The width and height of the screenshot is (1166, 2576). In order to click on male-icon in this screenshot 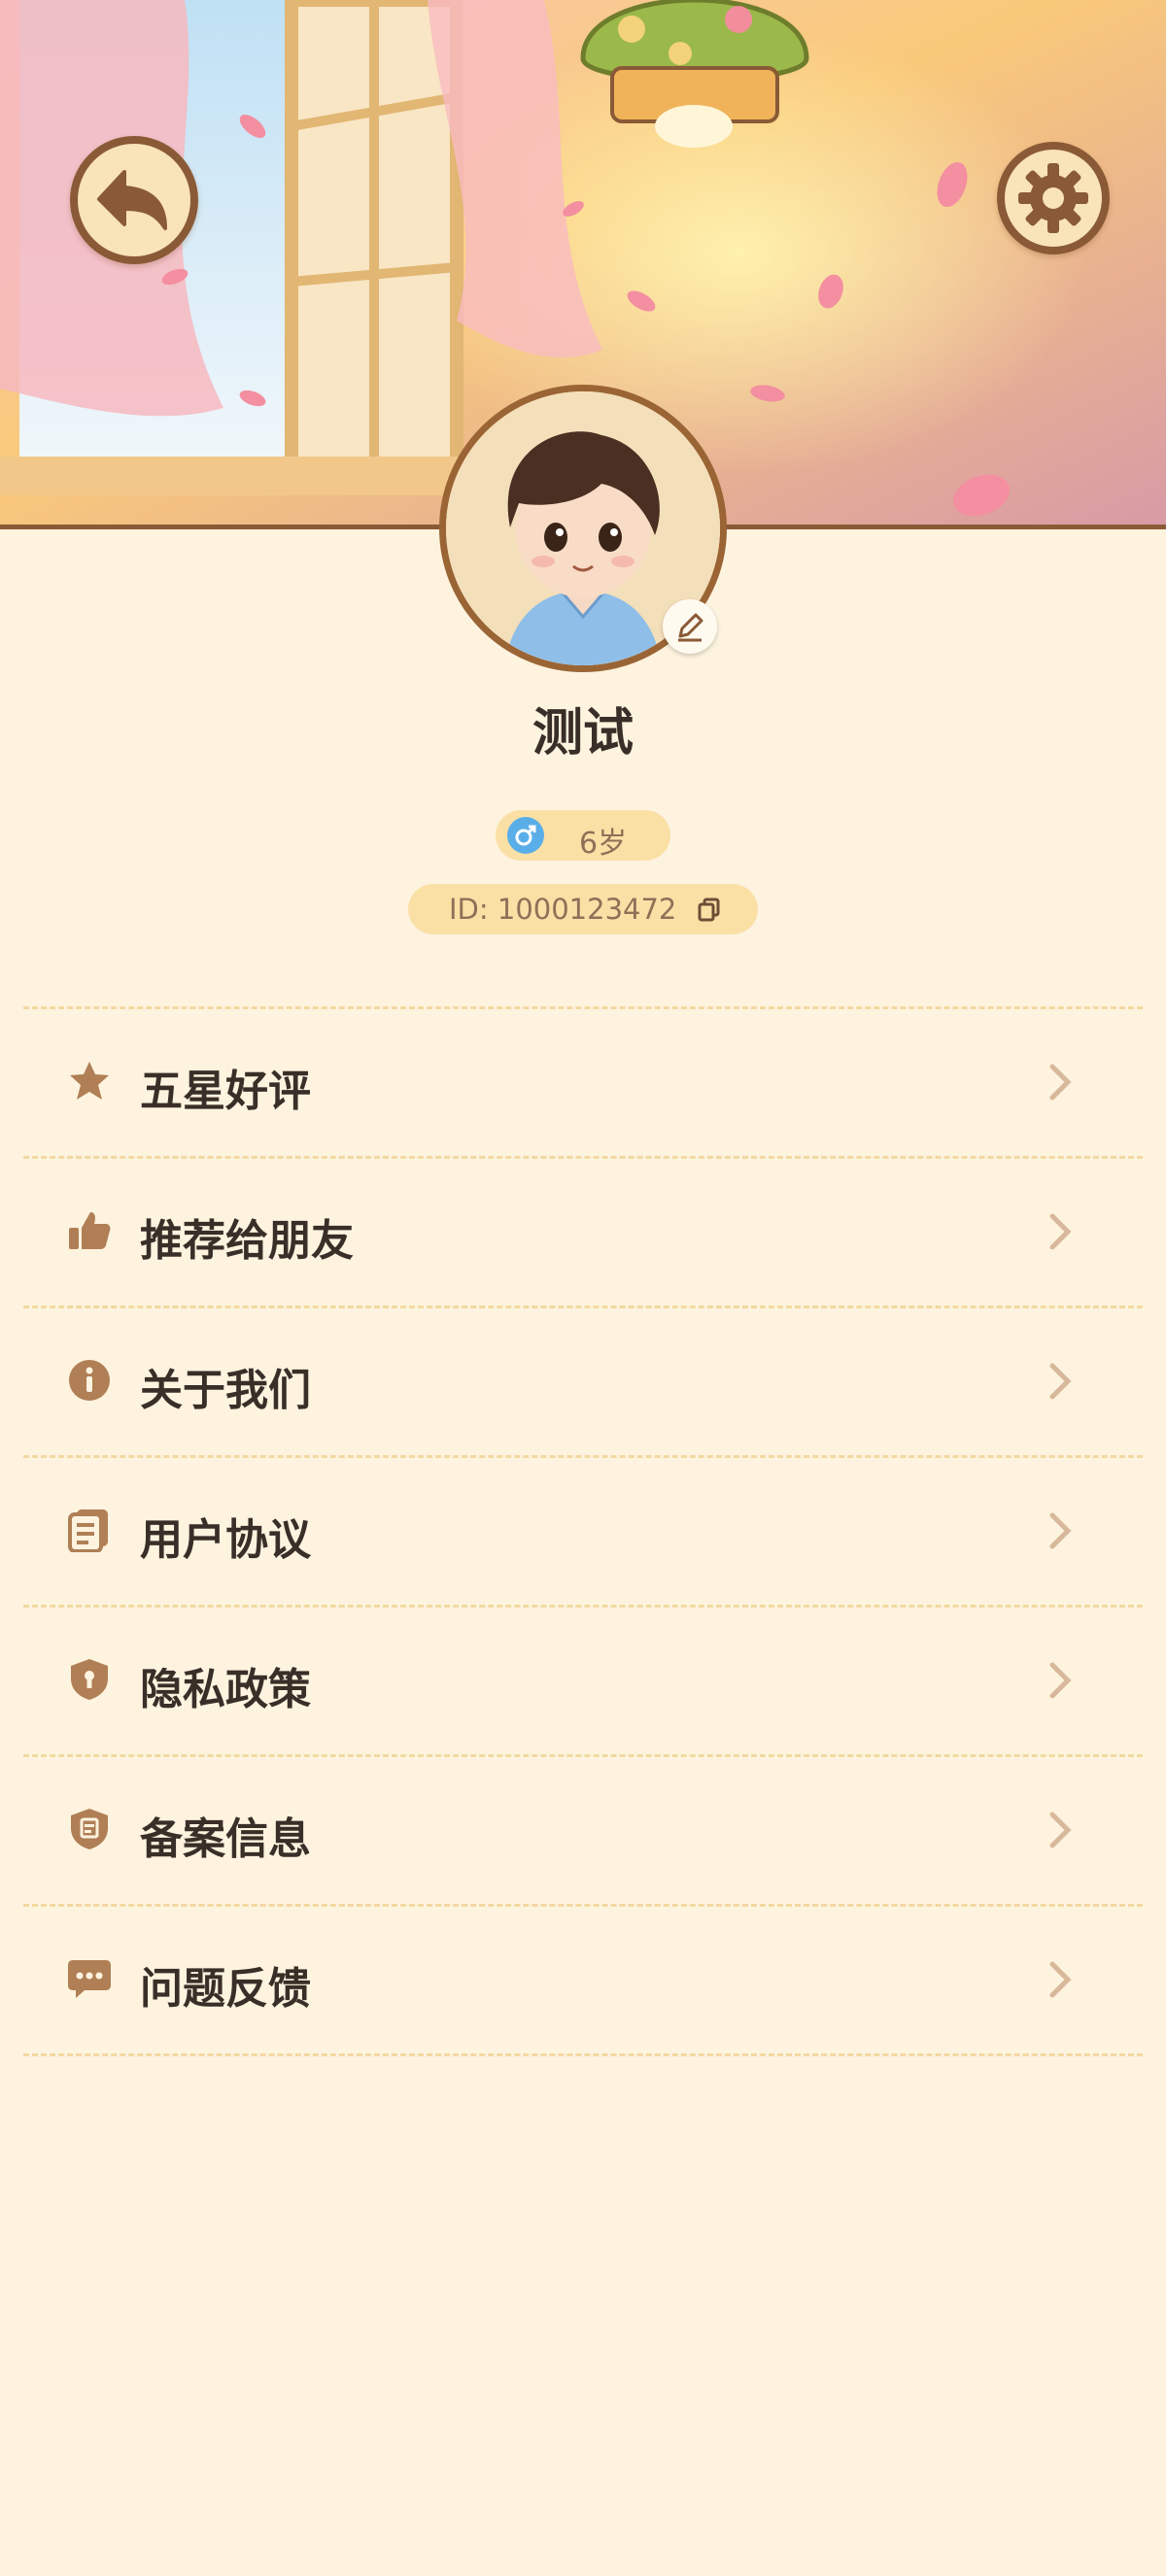, I will do `click(525, 835)`.